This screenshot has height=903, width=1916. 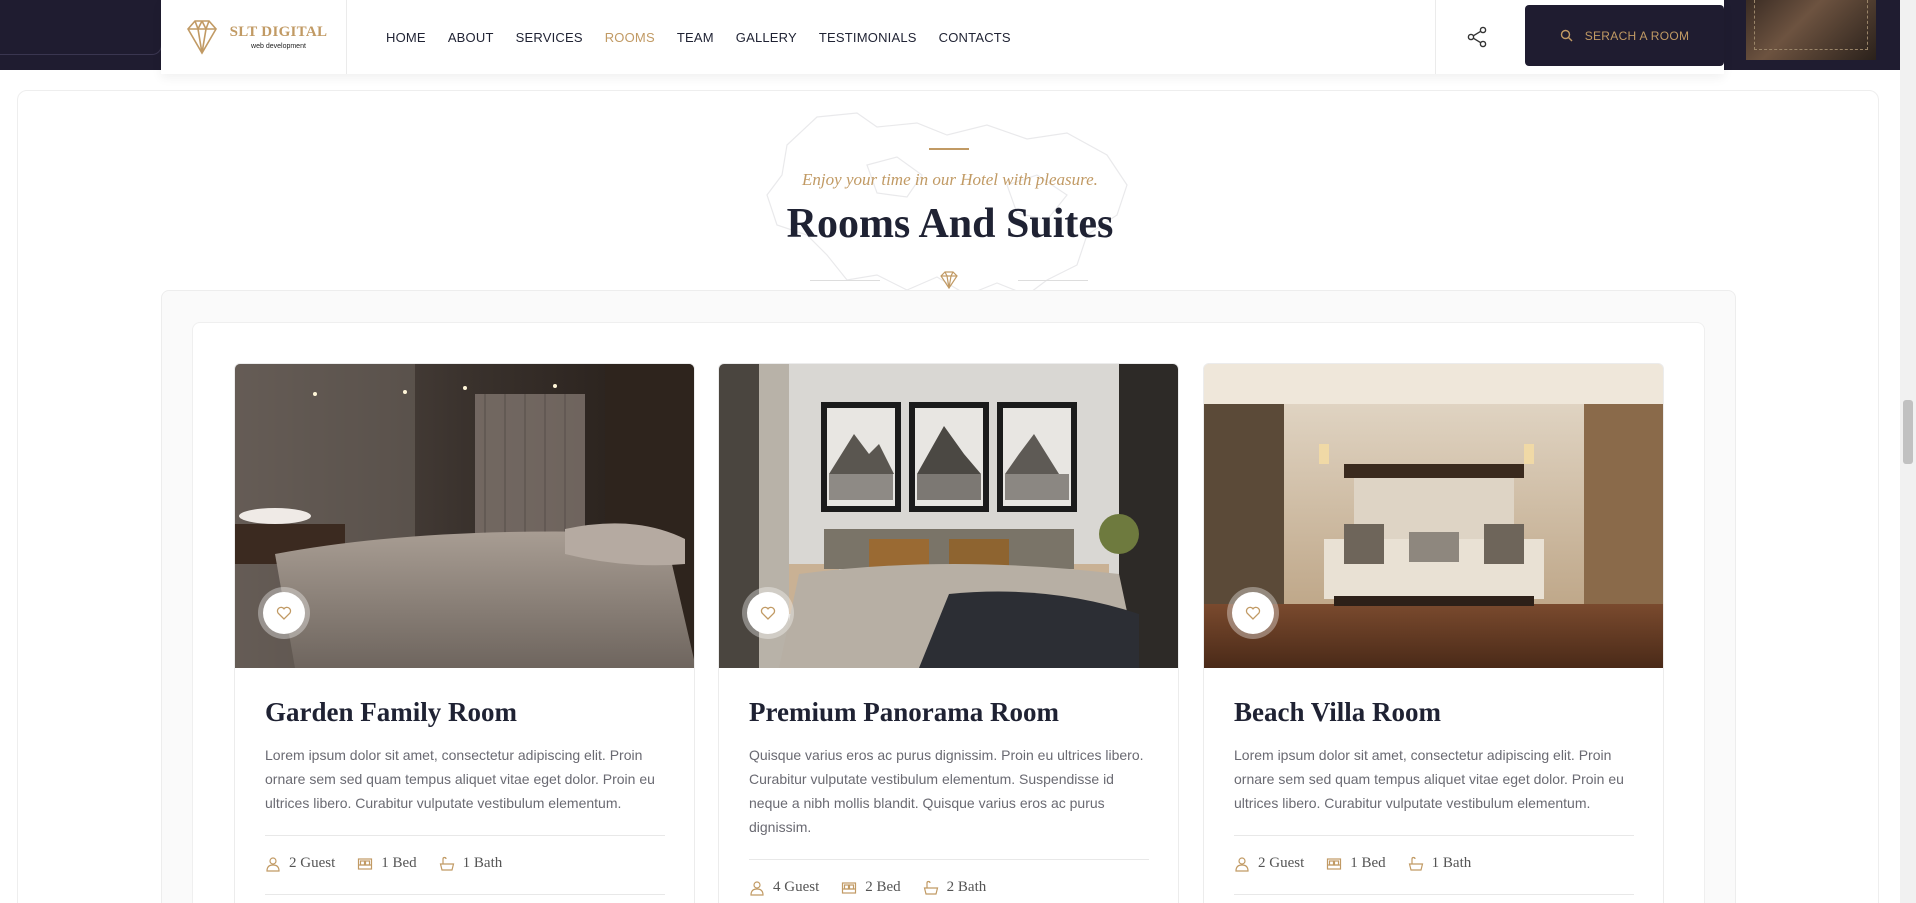 I want to click on accent-line, so click(x=949, y=149).